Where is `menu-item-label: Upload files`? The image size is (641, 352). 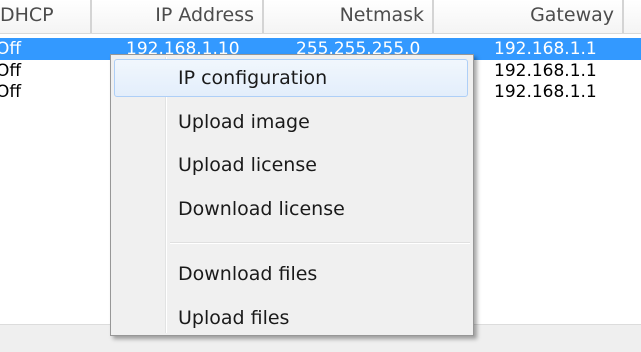
menu-item-label: Upload files is located at coordinates (234, 318).